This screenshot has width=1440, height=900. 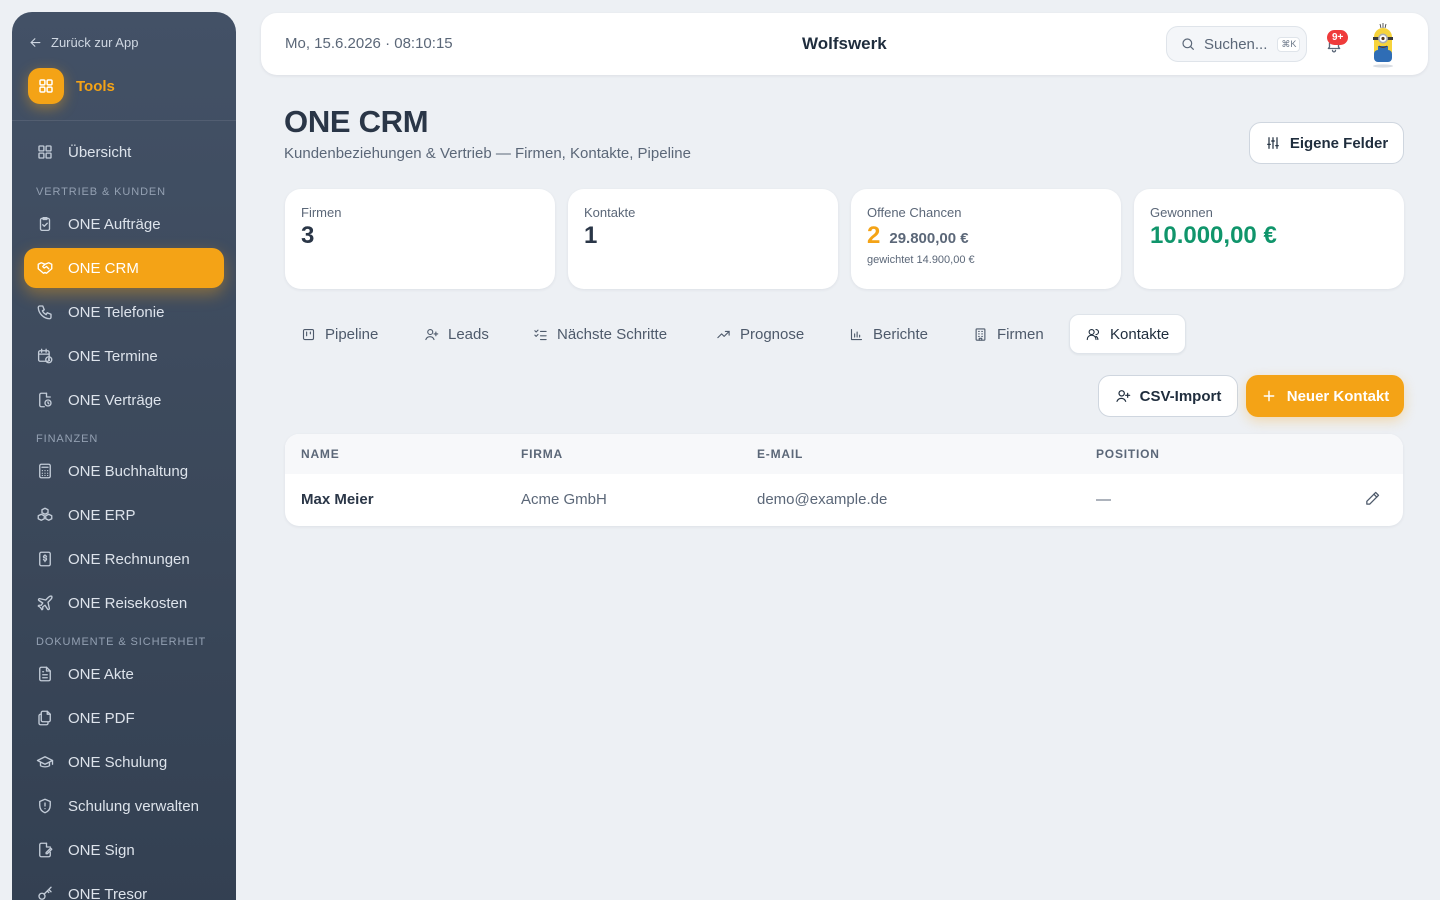 I want to click on file-clock-icon, so click(x=45, y=400).